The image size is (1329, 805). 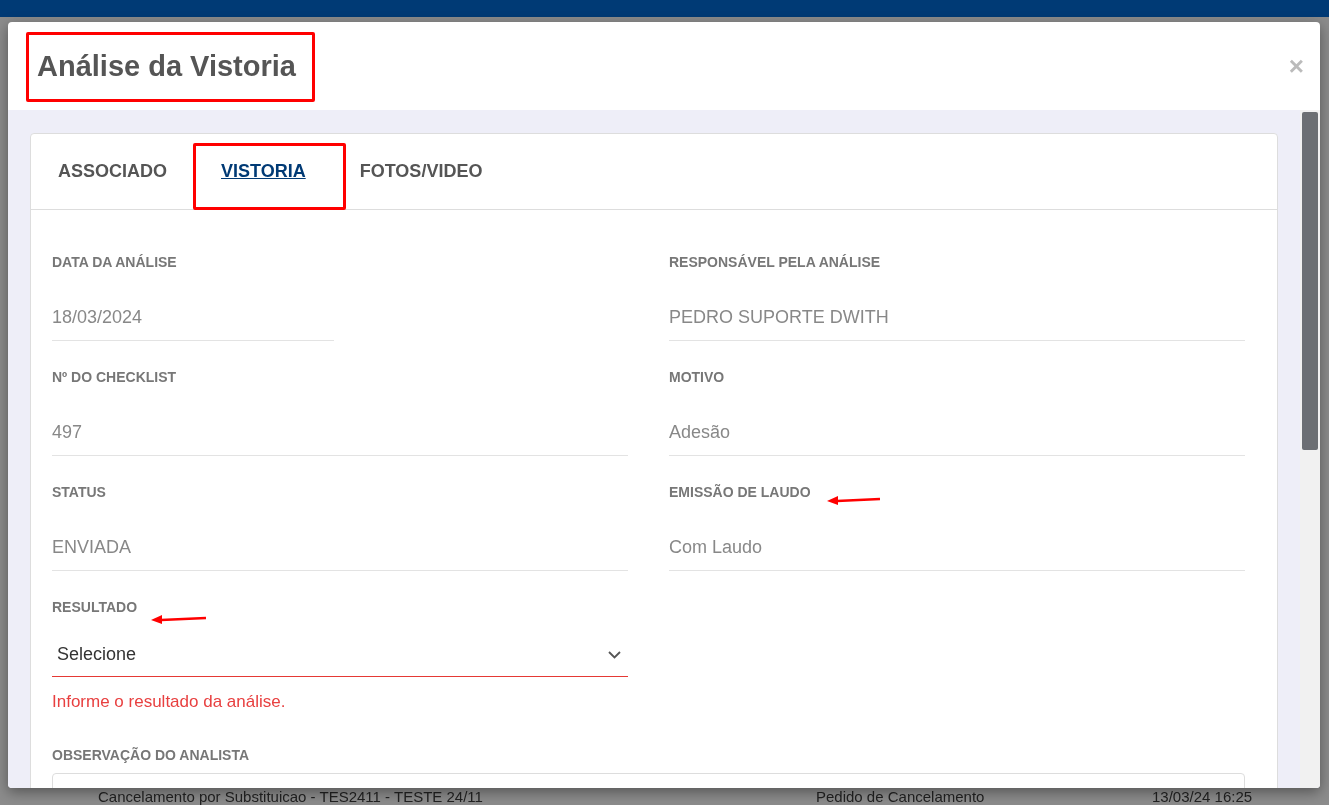 I want to click on table-cell-text: Pedido de Cancelamento, so click(x=901, y=797).